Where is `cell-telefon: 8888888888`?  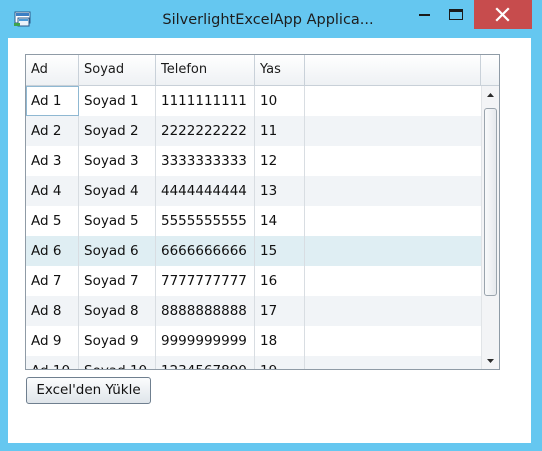
cell-telefon: 8888888888 is located at coordinates (205, 311).